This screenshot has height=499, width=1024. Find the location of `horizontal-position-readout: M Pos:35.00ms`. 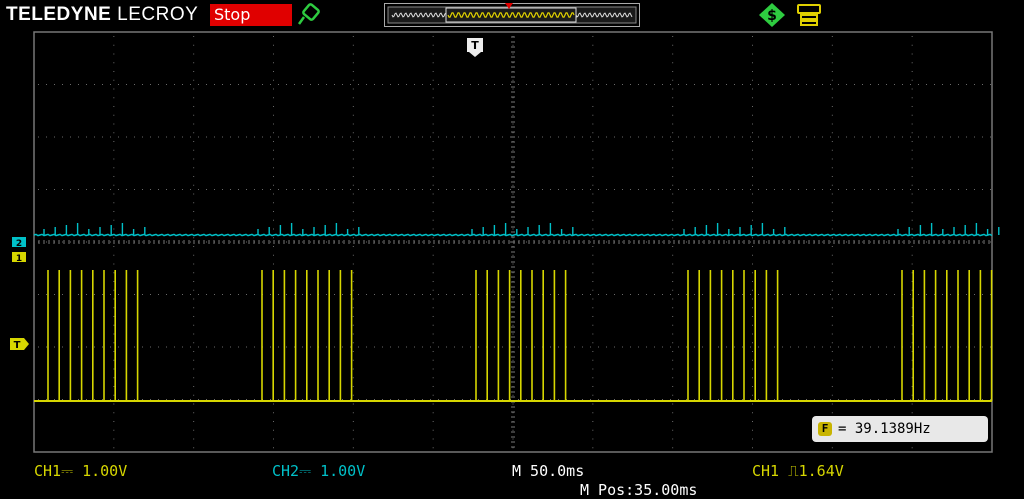

horizontal-position-readout: M Pos:35.00ms is located at coordinates (638, 490).